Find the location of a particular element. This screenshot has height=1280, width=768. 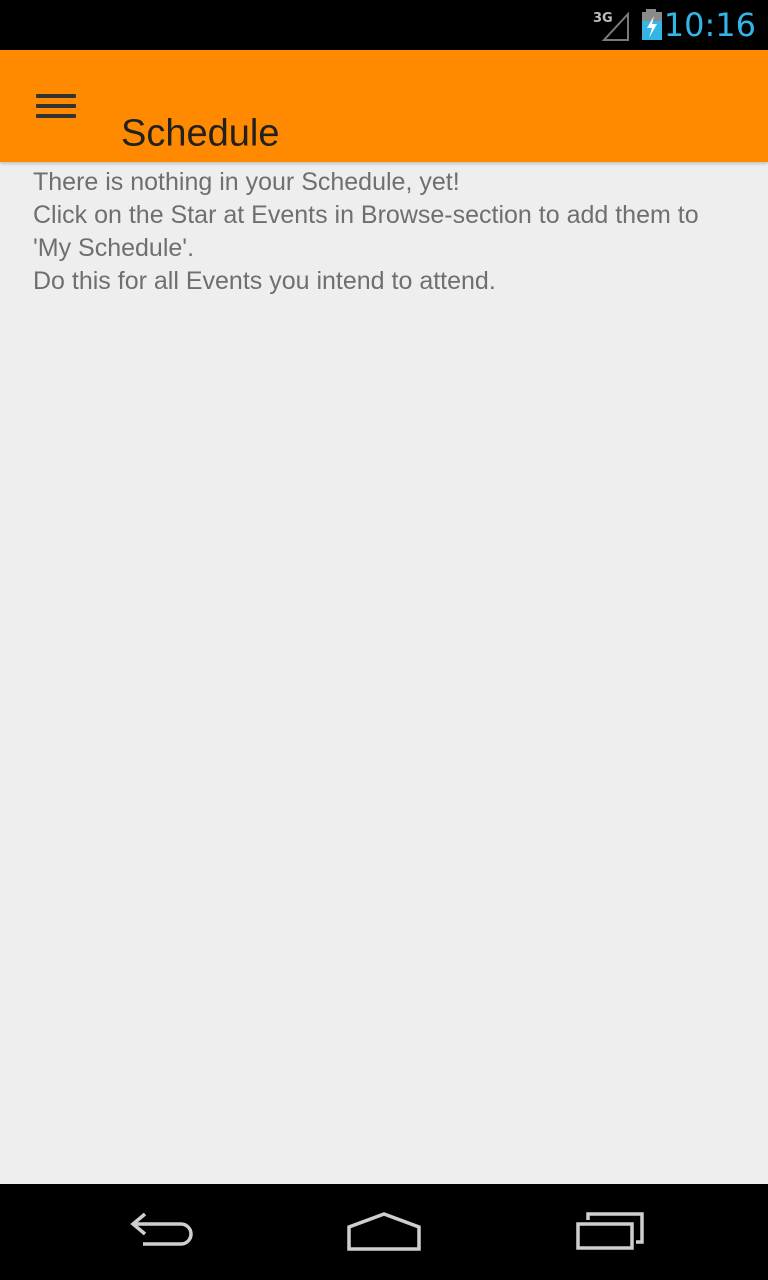

app-bar: Schedule is located at coordinates (384, 106).